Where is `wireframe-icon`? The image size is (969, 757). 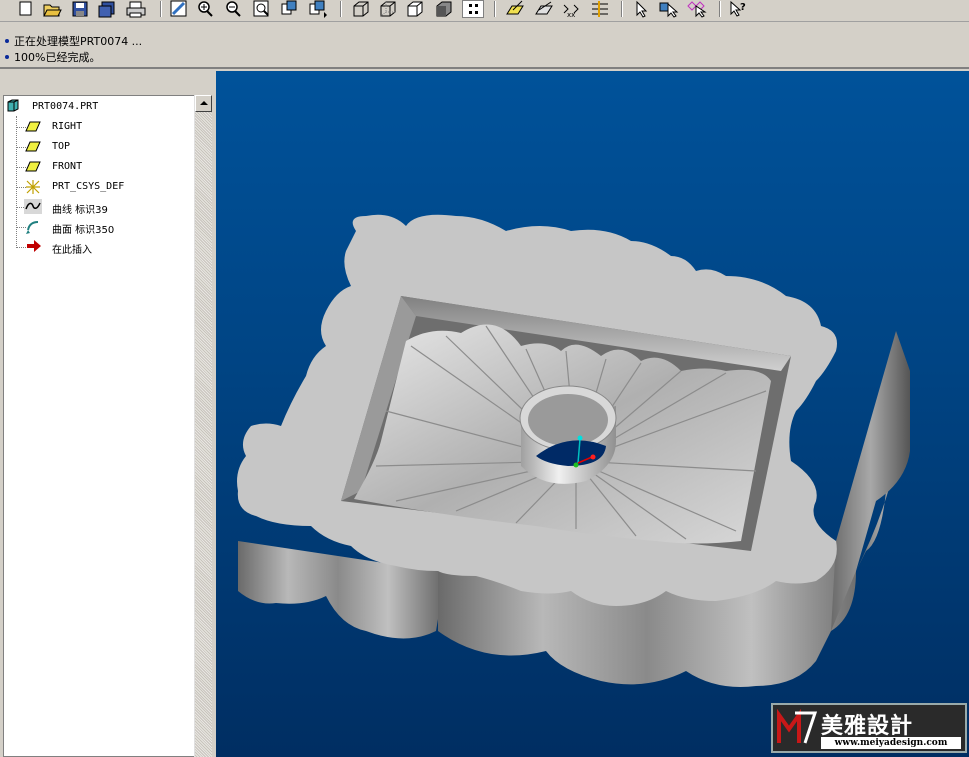
wireframe-icon is located at coordinates (361, 9).